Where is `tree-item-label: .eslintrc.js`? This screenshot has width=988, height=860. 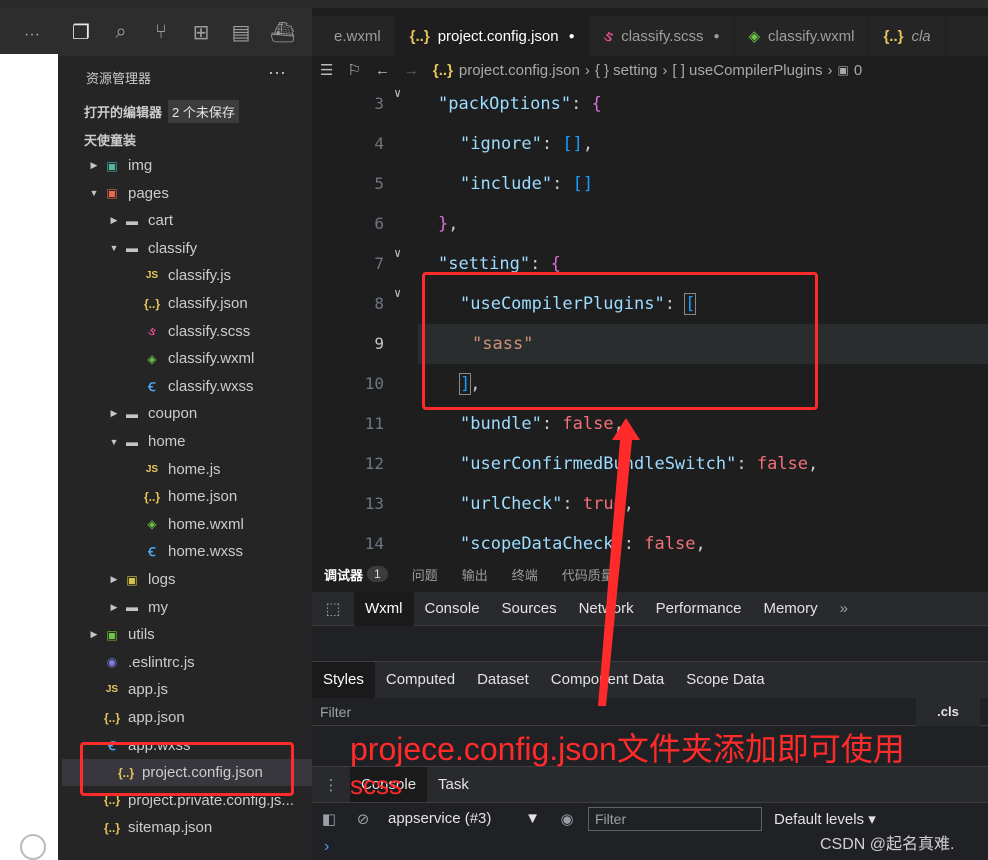 tree-item-label: .eslintrc.js is located at coordinates (161, 662).